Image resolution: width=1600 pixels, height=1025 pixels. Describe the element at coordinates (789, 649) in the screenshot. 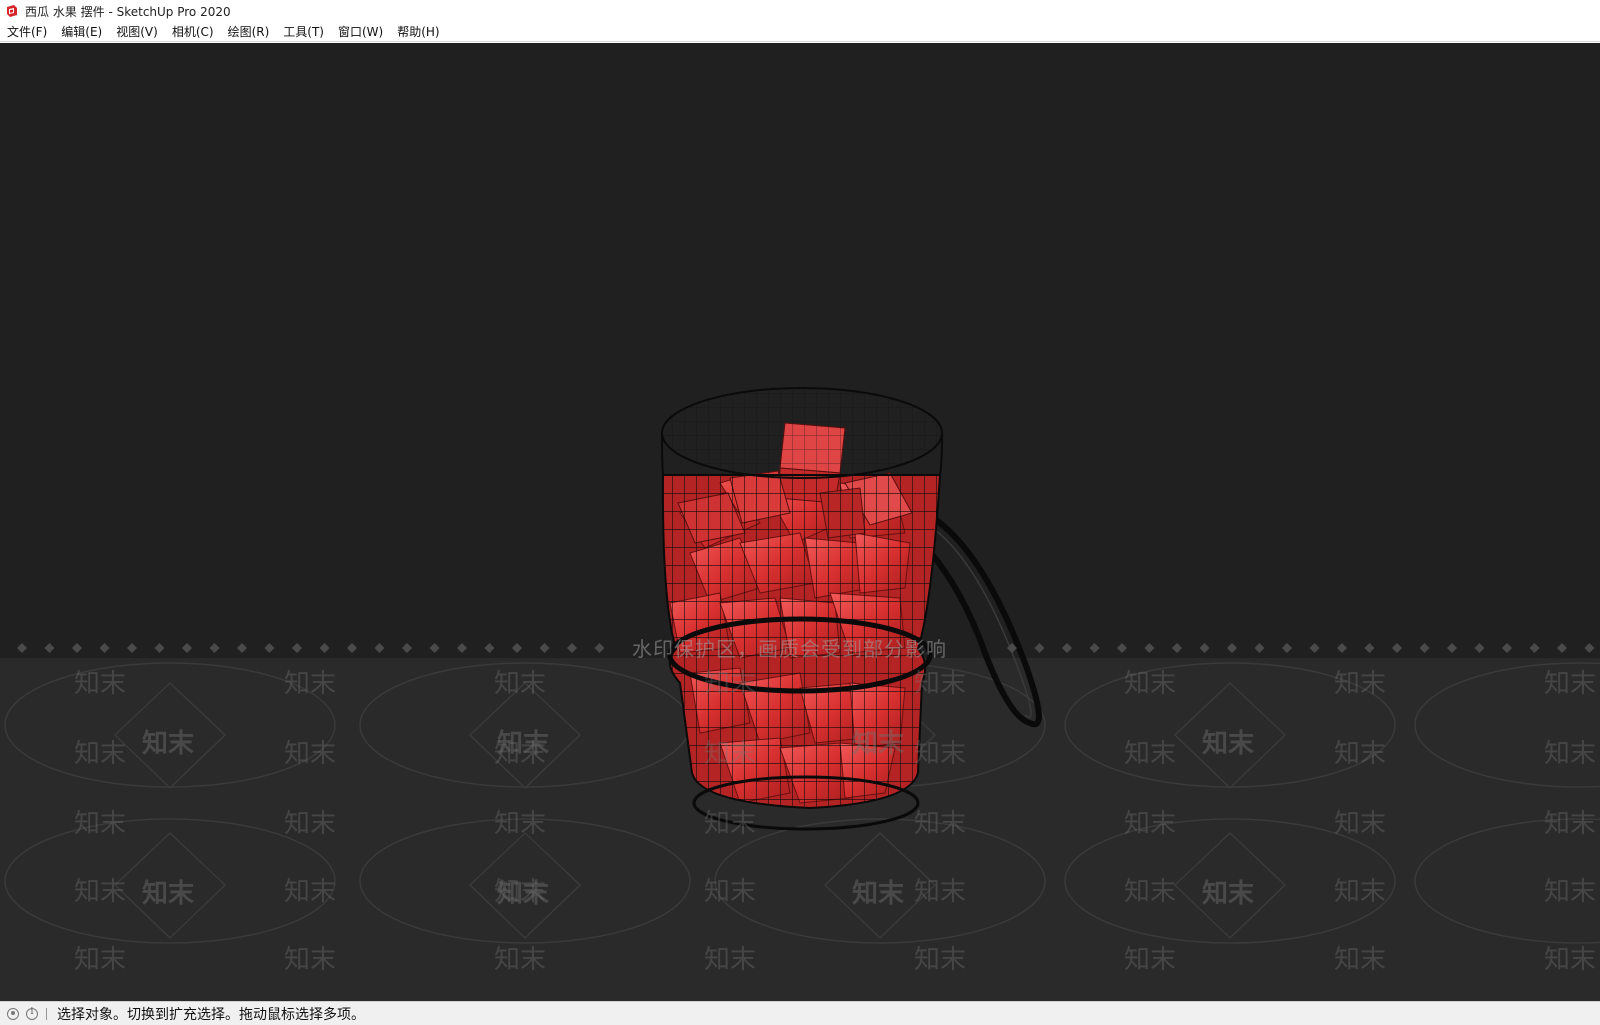

I see `watermark-notice: 水印保护区，画质会受到部分影响` at that location.